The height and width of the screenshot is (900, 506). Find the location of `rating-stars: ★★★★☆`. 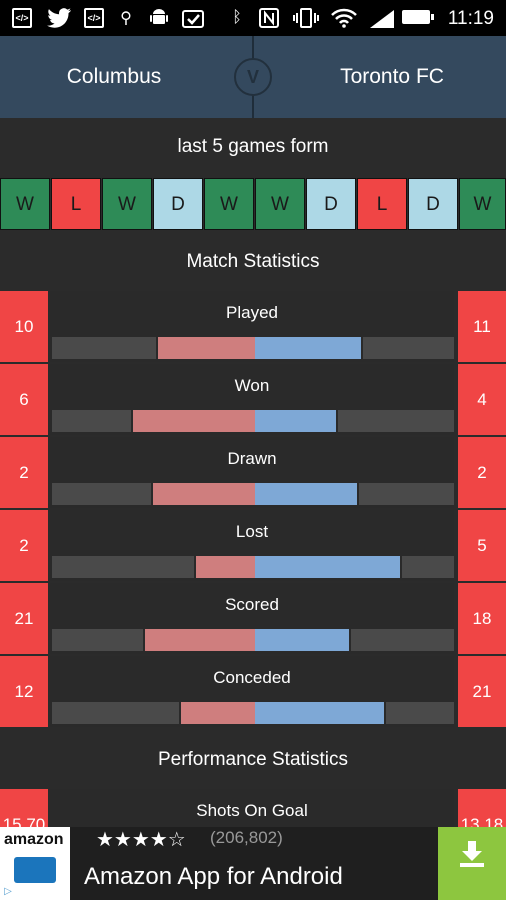

rating-stars: ★★★★☆ is located at coordinates (141, 840).